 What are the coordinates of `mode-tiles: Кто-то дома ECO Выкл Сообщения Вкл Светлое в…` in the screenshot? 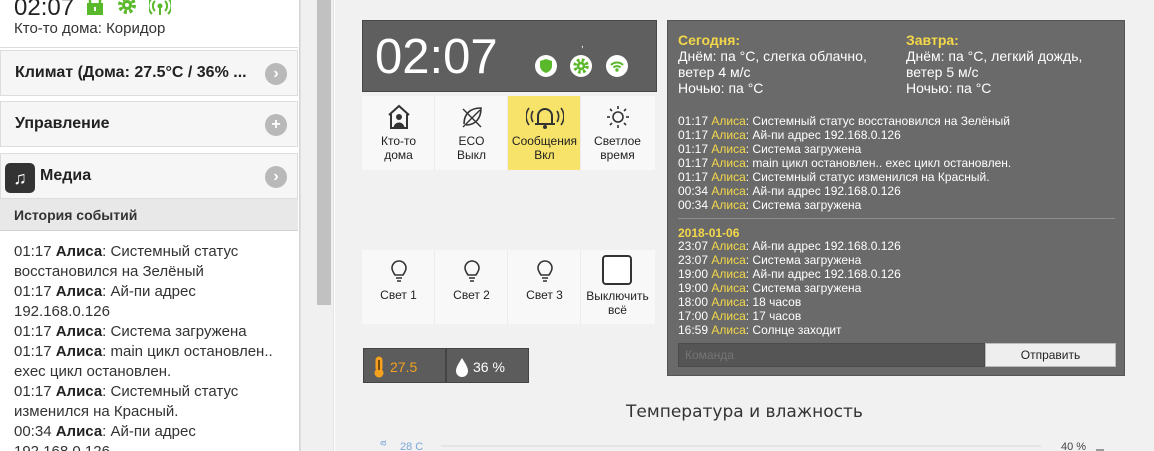 It's located at (508, 133).